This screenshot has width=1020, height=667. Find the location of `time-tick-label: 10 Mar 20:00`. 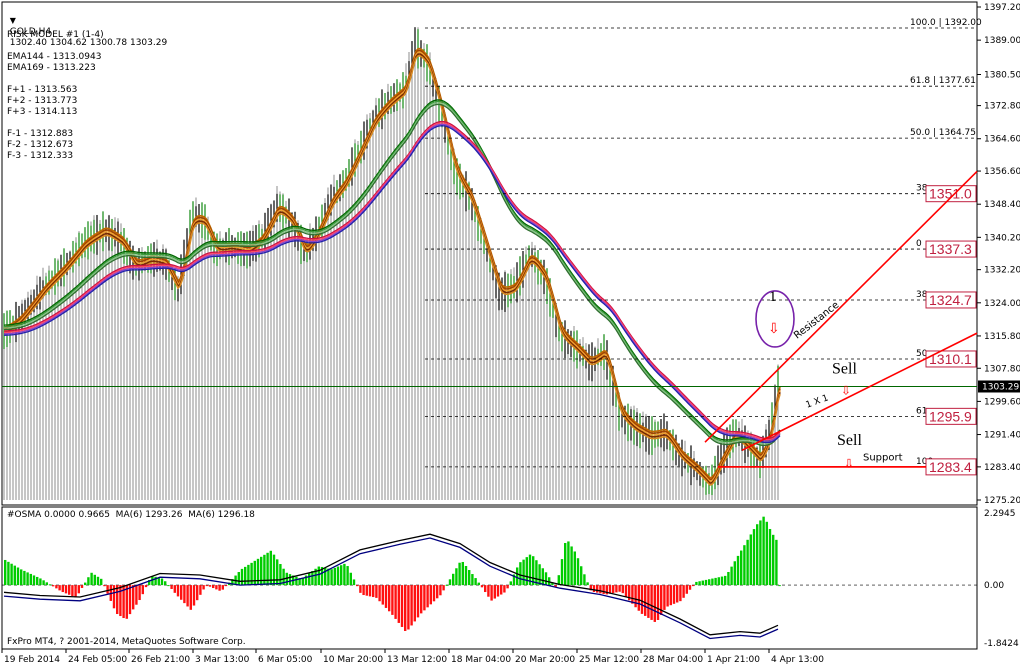

time-tick-label: 10 Mar 20:00 is located at coordinates (353, 660).